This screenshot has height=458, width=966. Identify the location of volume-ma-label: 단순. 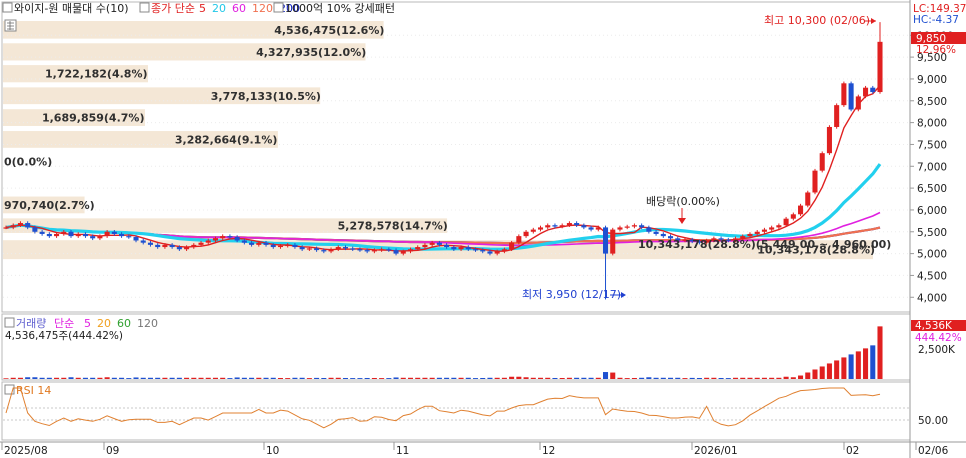
(64, 323).